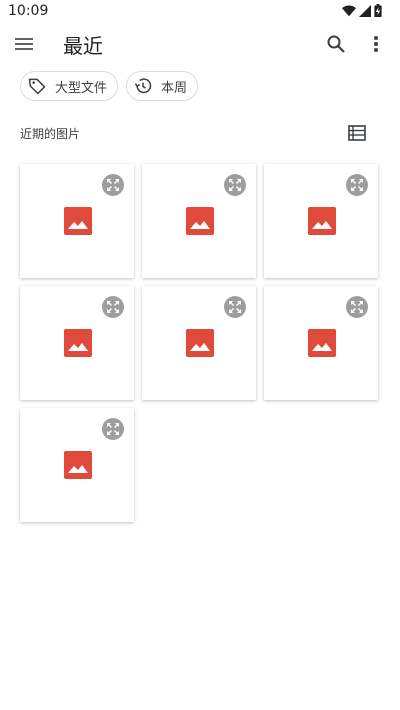 Image resolution: width=400 pixels, height=710 pixels. Describe the element at coordinates (378, 10) in the screenshot. I see `battery-icon` at that location.